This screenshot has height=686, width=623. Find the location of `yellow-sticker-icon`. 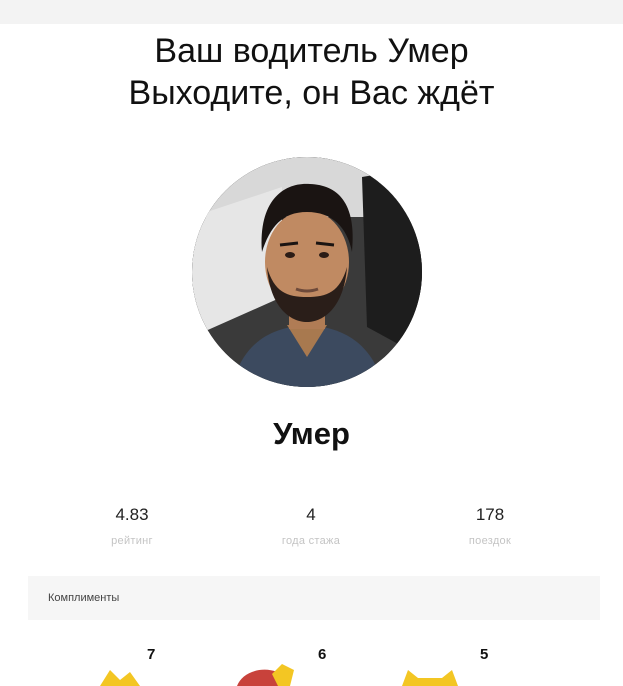

yellow-sticker-icon is located at coordinates (120, 676).